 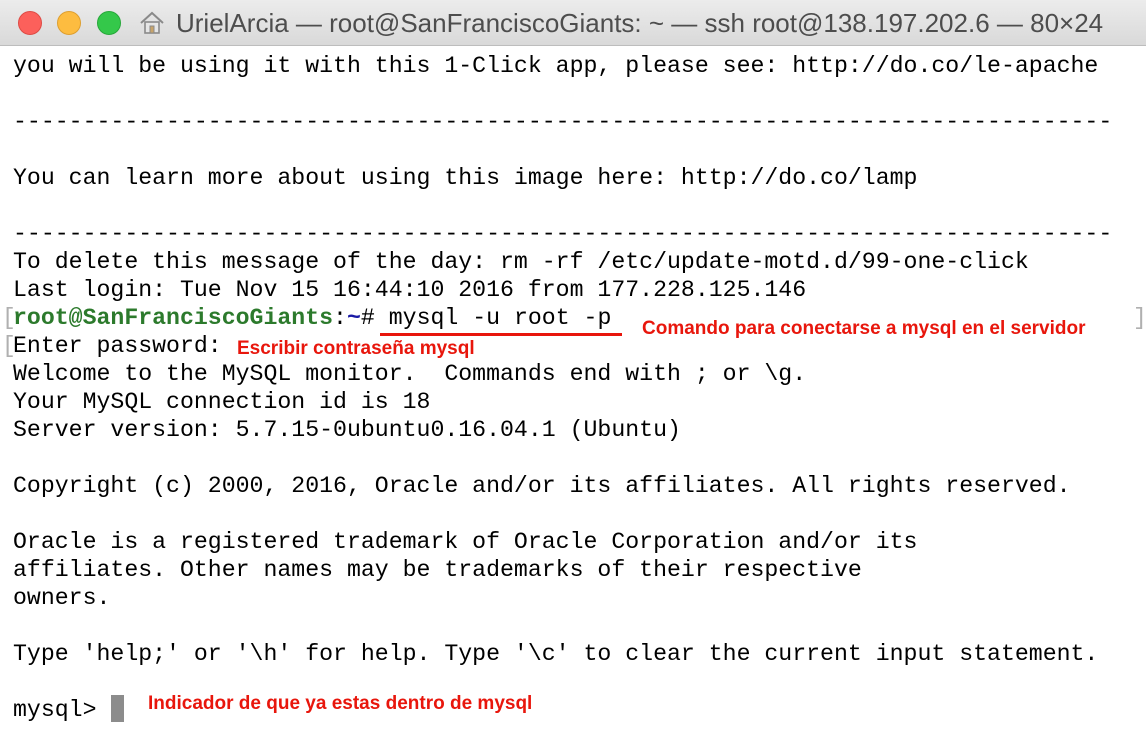 What do you see at coordinates (222, 402) in the screenshot?
I see `terminal-line: Your MySQL connection id is 18` at bounding box center [222, 402].